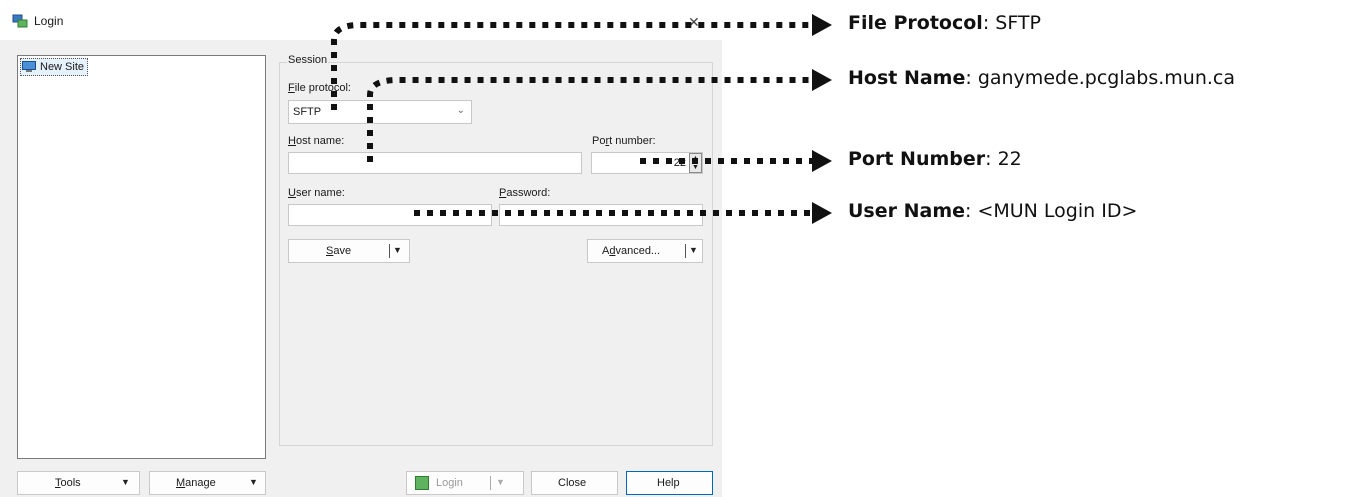 This screenshot has height=497, width=1348. Describe the element at coordinates (573, 66) in the screenshot. I see `file-protocol-pointer` at that location.